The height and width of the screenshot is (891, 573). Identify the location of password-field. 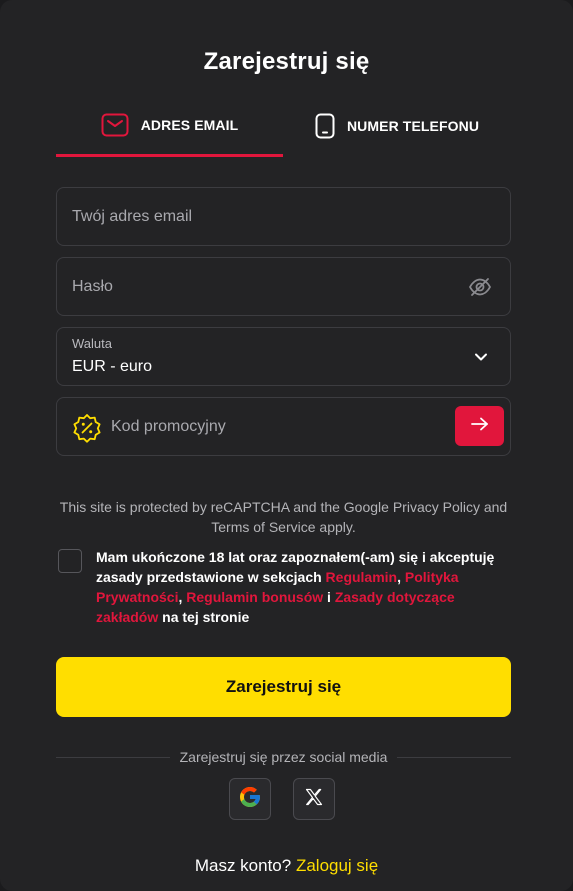
(283, 286).